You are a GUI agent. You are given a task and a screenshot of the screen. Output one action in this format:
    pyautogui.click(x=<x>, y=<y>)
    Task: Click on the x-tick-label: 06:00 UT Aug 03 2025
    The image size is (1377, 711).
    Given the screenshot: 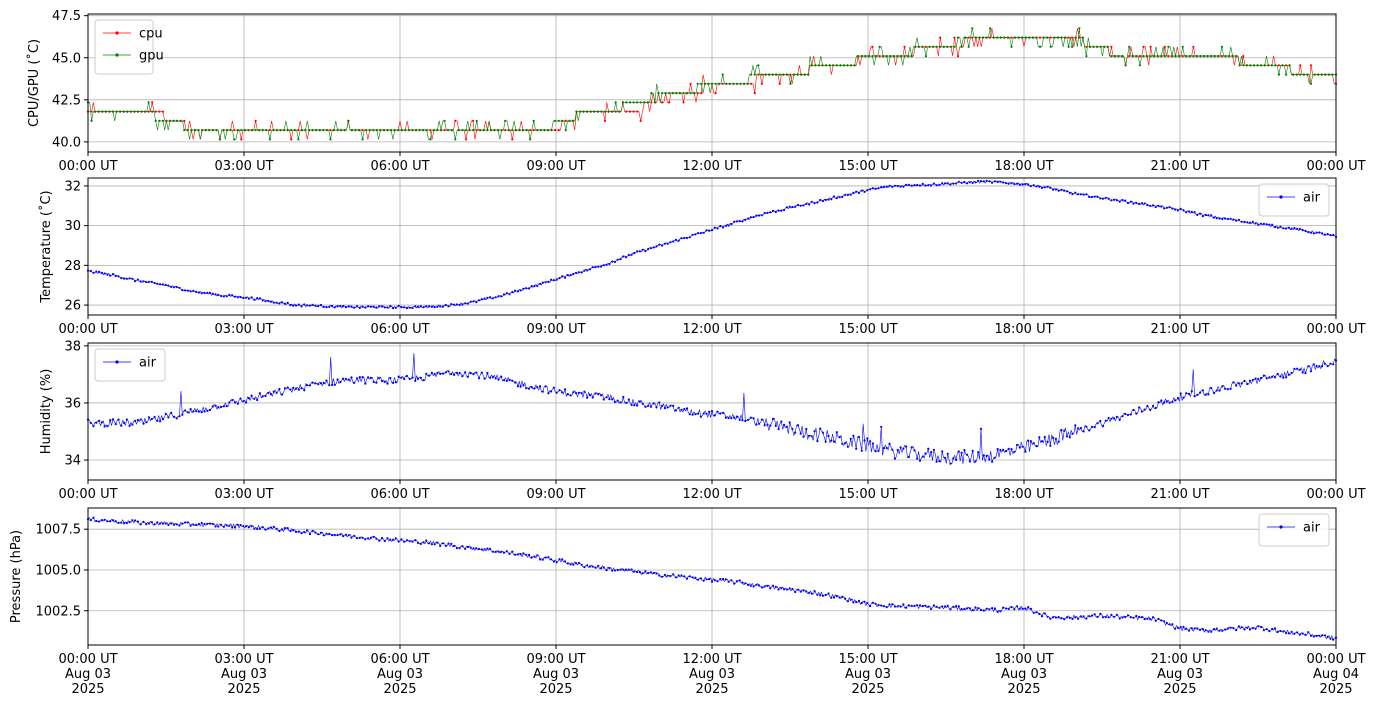 What is the action you would take?
    pyautogui.click(x=399, y=674)
    